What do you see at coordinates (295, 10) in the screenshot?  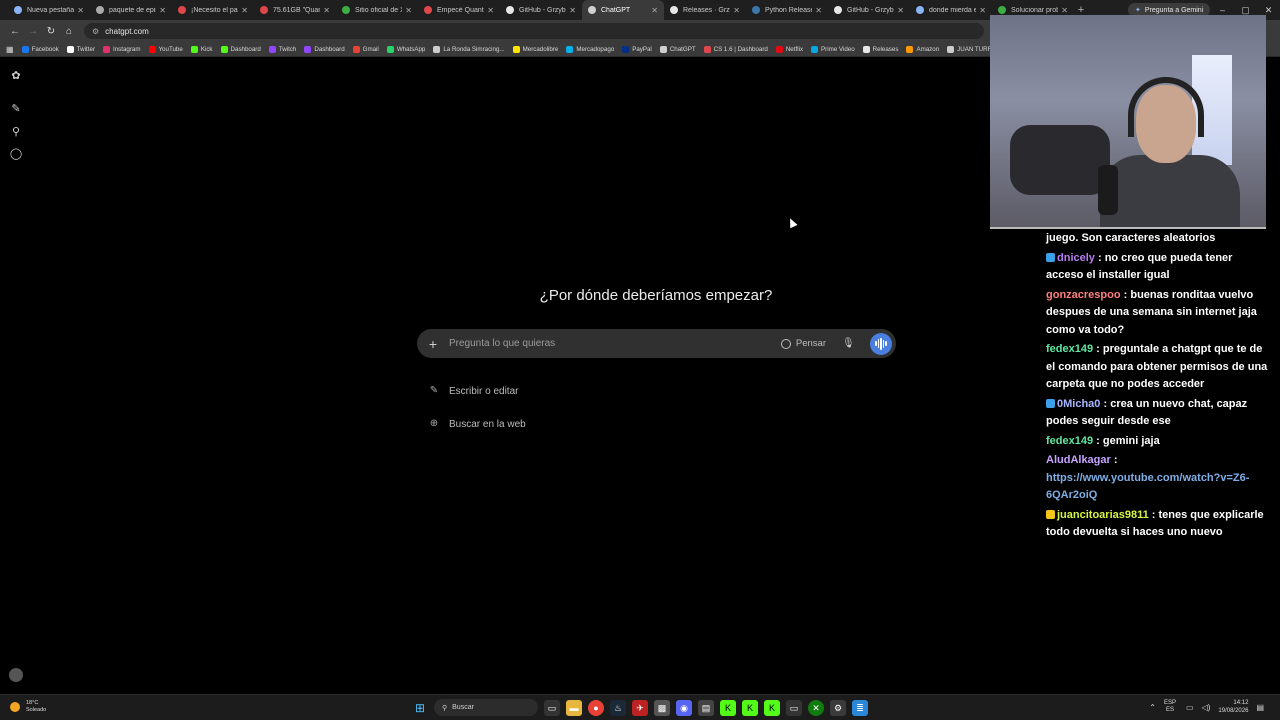 I see `browser-tab: 75.61GB "Quanti✕` at bounding box center [295, 10].